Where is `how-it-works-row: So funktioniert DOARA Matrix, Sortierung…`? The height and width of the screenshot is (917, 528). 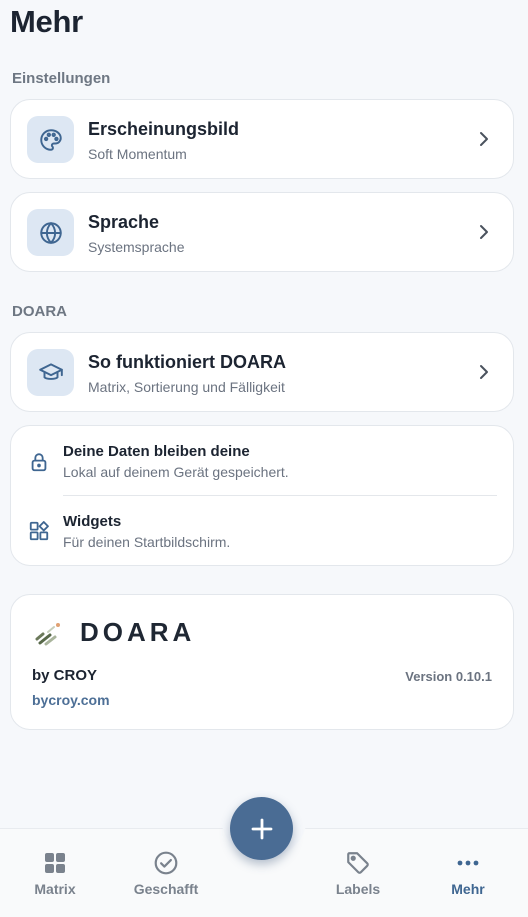 how-it-works-row: So funktioniert DOARA Matrix, Sortierung… is located at coordinates (262, 372).